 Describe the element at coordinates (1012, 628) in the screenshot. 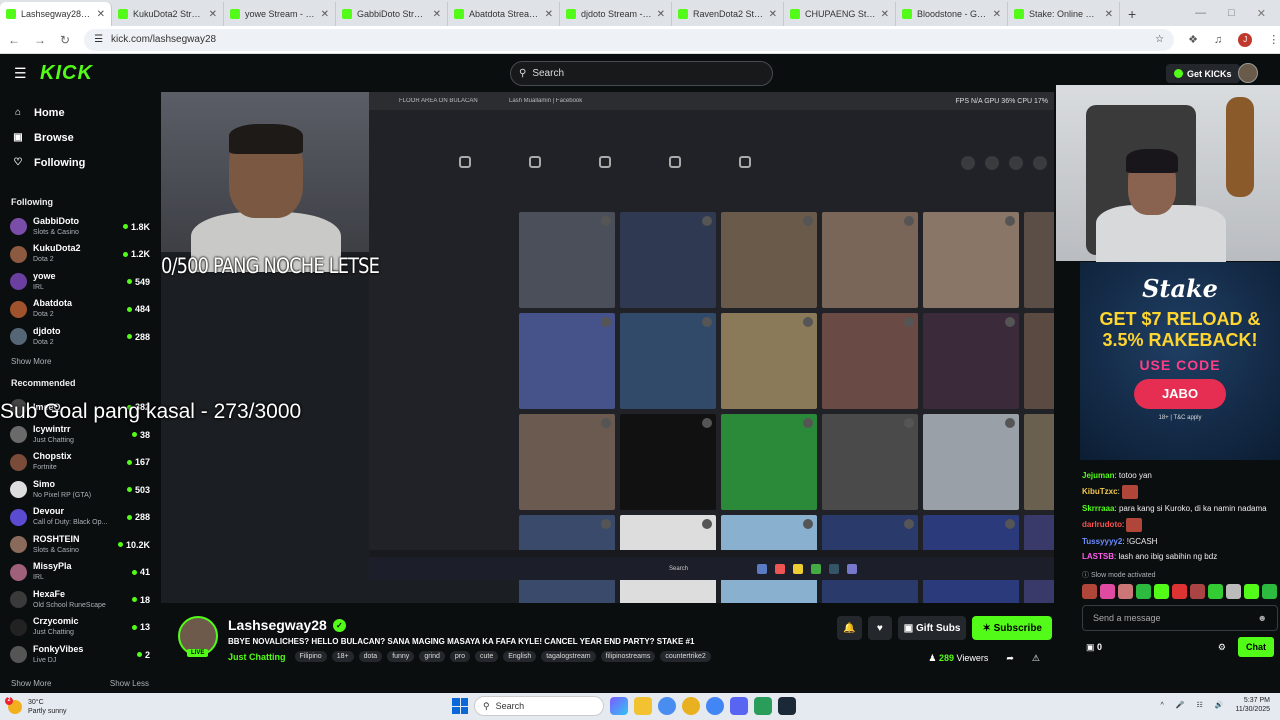

I see `subscribe-button: ✶ Subscribe` at that location.